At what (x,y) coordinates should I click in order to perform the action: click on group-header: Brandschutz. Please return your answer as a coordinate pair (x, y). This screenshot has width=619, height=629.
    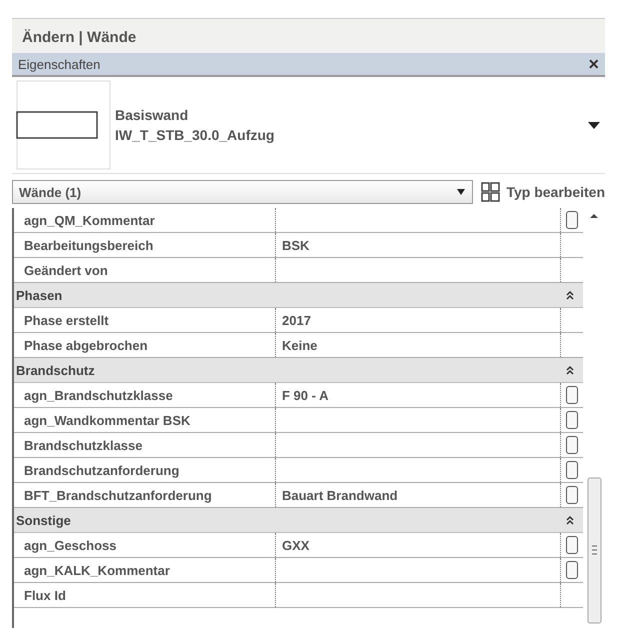
    Looking at the image, I should click on (298, 370).